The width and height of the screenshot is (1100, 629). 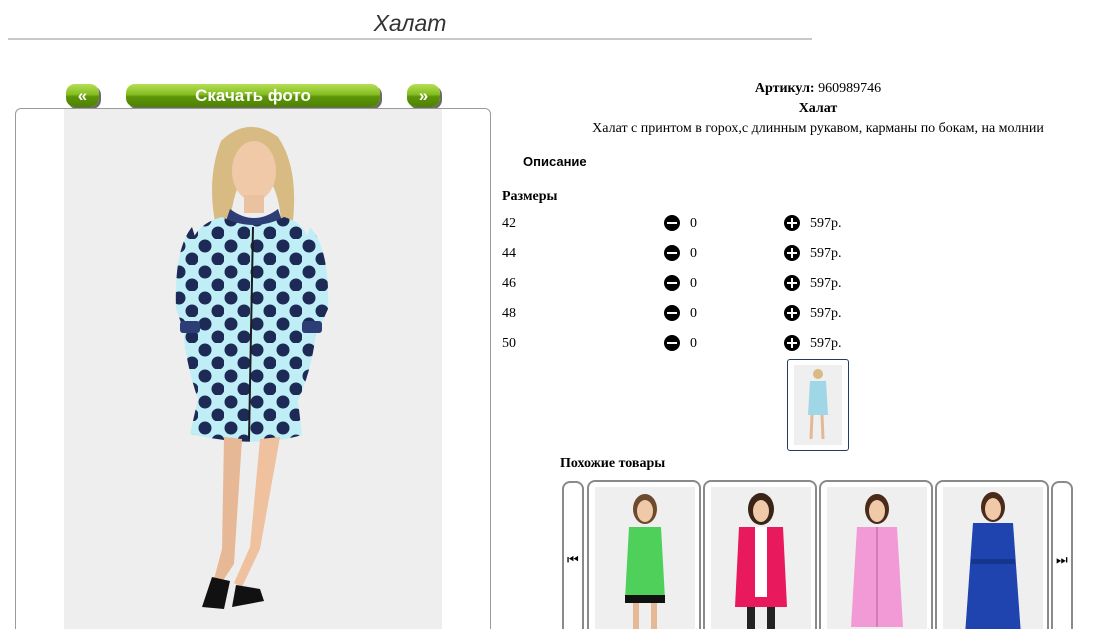 What do you see at coordinates (645, 561) in the screenshot?
I see `green-dress-model-icon` at bounding box center [645, 561].